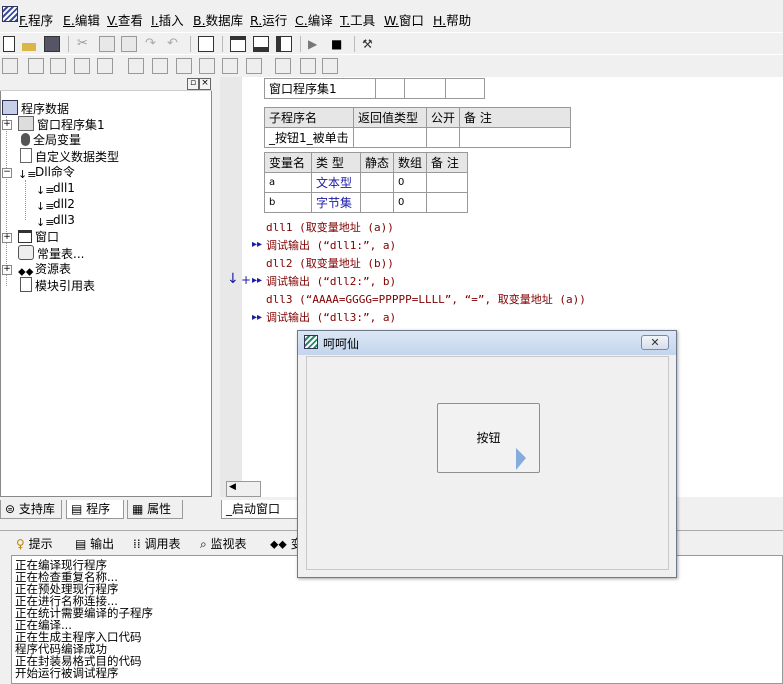 The width and height of the screenshot is (783, 684). What do you see at coordinates (10, 66) in the screenshot?
I see `align-grid-icon` at bounding box center [10, 66].